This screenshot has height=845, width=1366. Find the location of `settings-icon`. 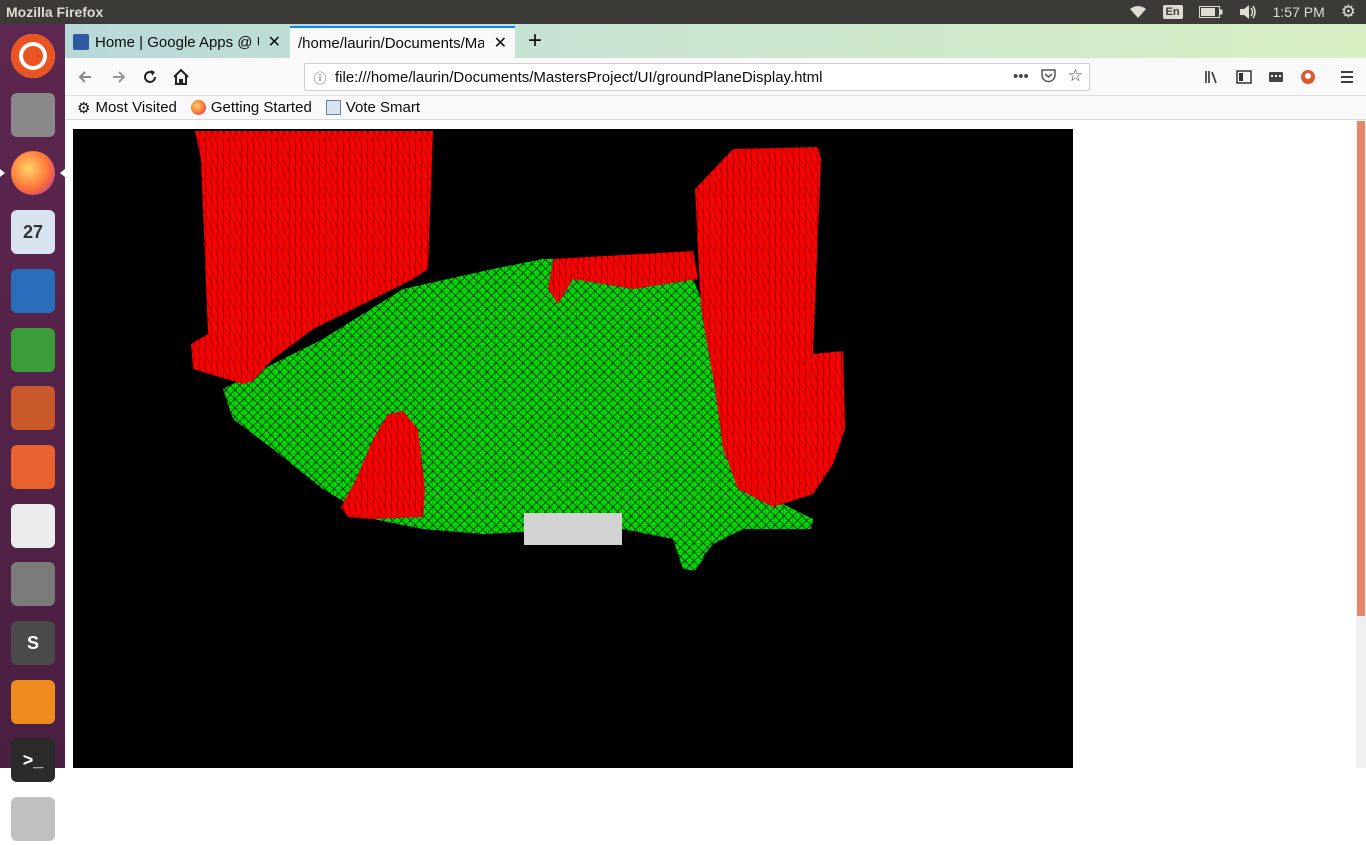

settings-icon is located at coordinates (33, 584).